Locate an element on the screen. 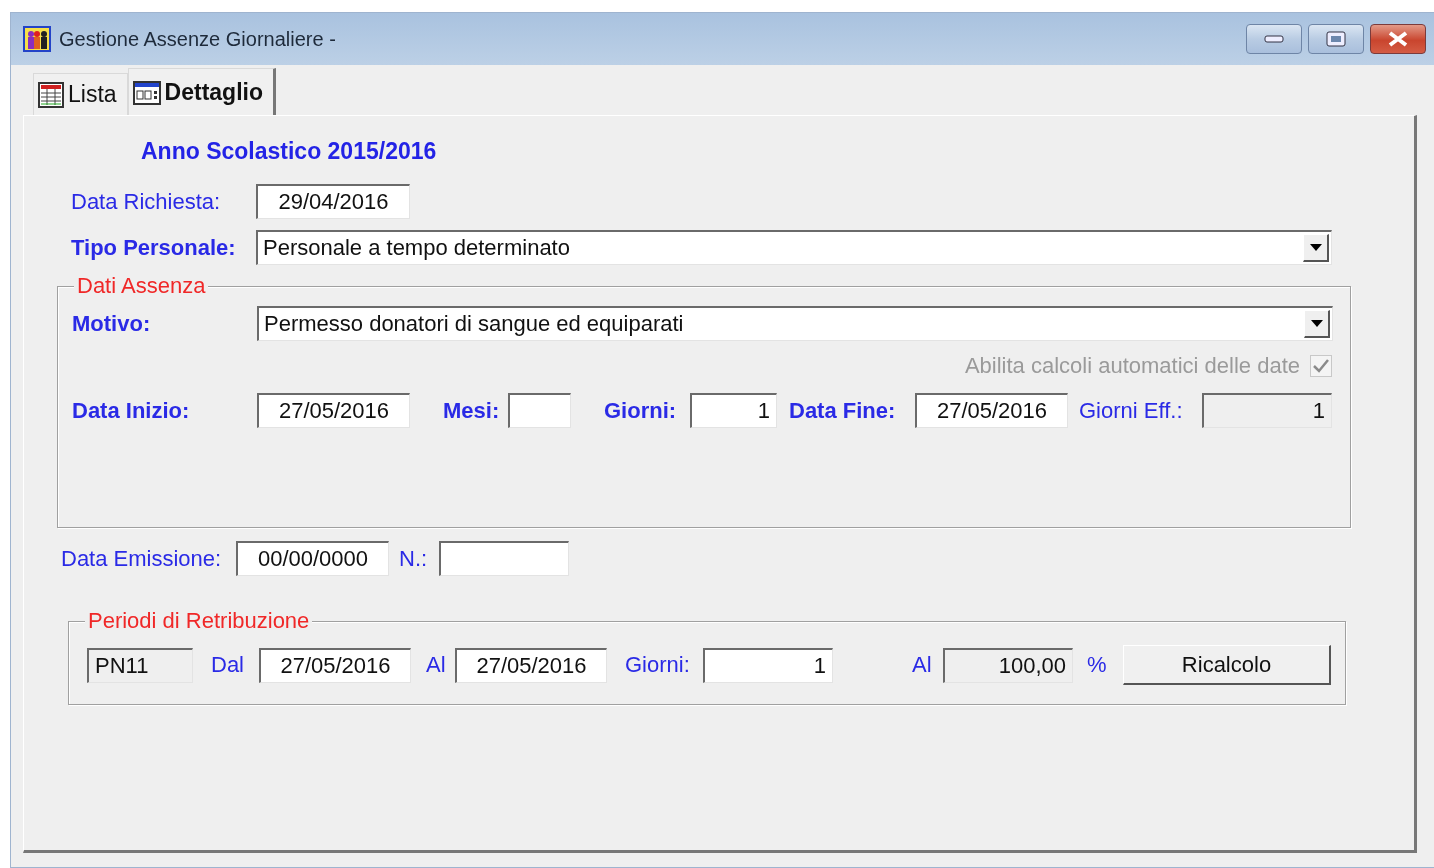 The height and width of the screenshot is (868, 1434). close-button is located at coordinates (1398, 39).